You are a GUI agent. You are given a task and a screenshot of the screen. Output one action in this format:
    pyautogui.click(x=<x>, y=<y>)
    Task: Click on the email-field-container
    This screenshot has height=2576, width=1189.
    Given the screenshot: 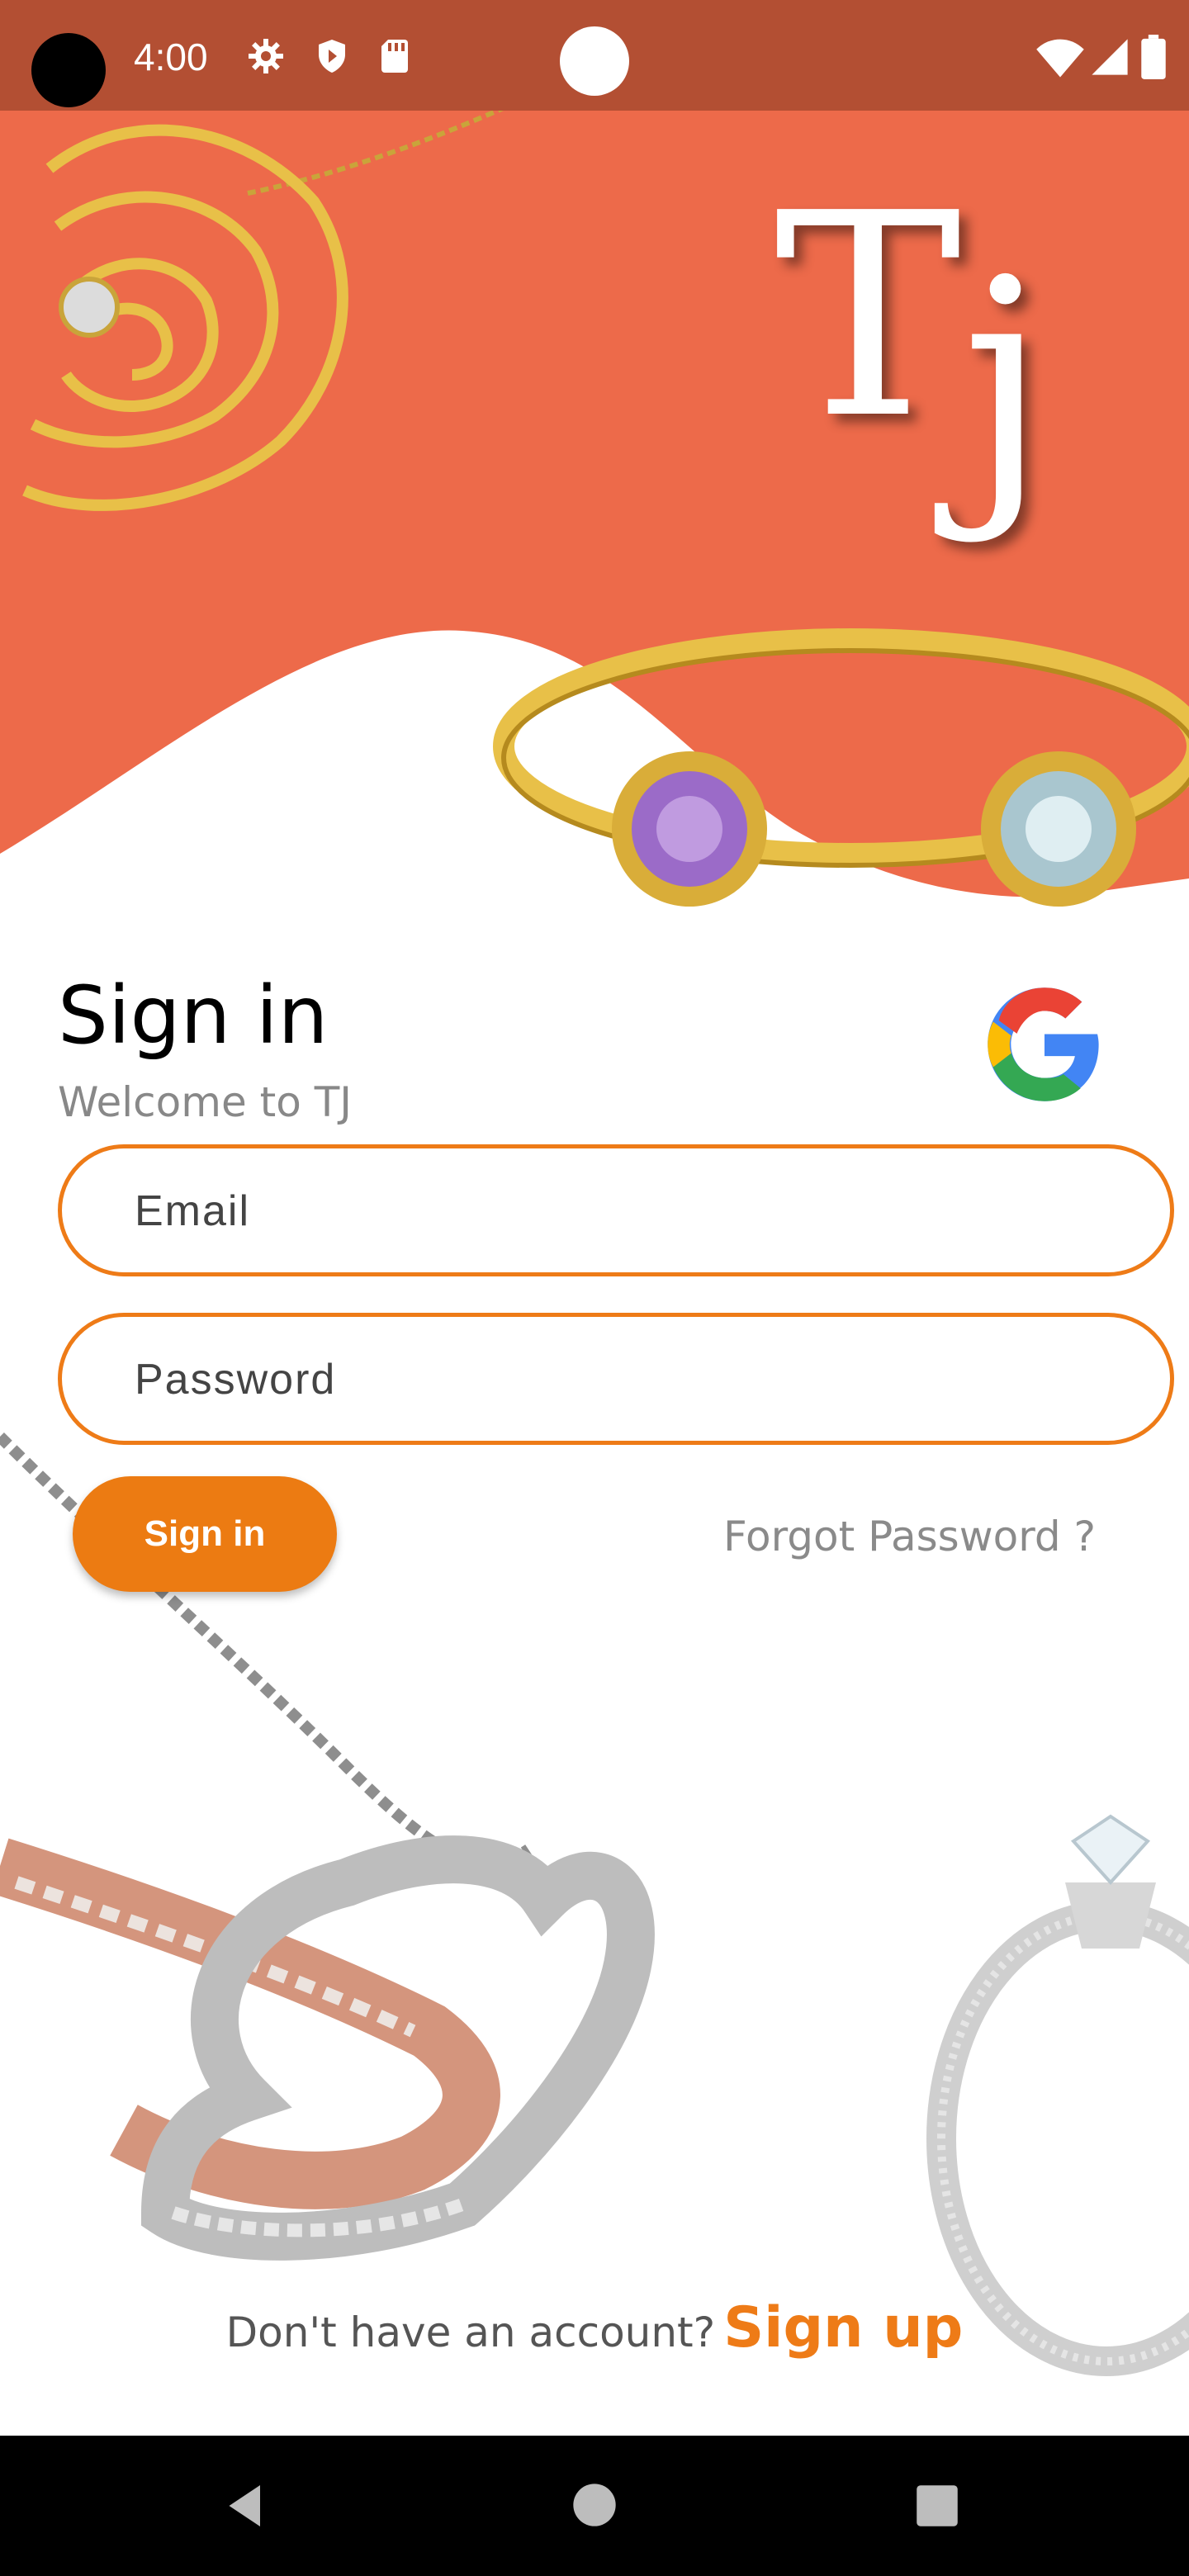 What is the action you would take?
    pyautogui.click(x=616, y=1210)
    